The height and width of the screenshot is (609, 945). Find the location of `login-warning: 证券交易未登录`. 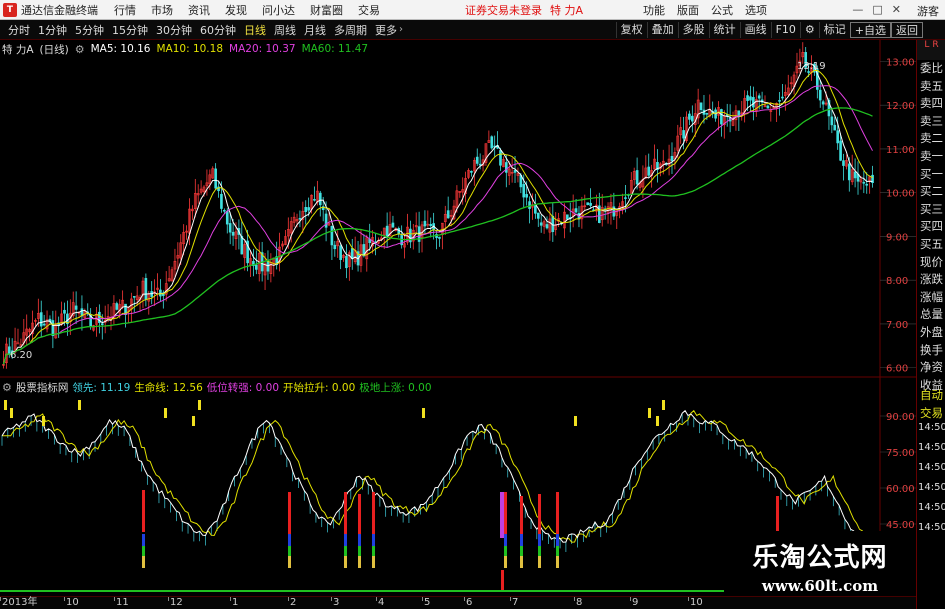

login-warning: 证券交易未登录 is located at coordinates (503, 10).